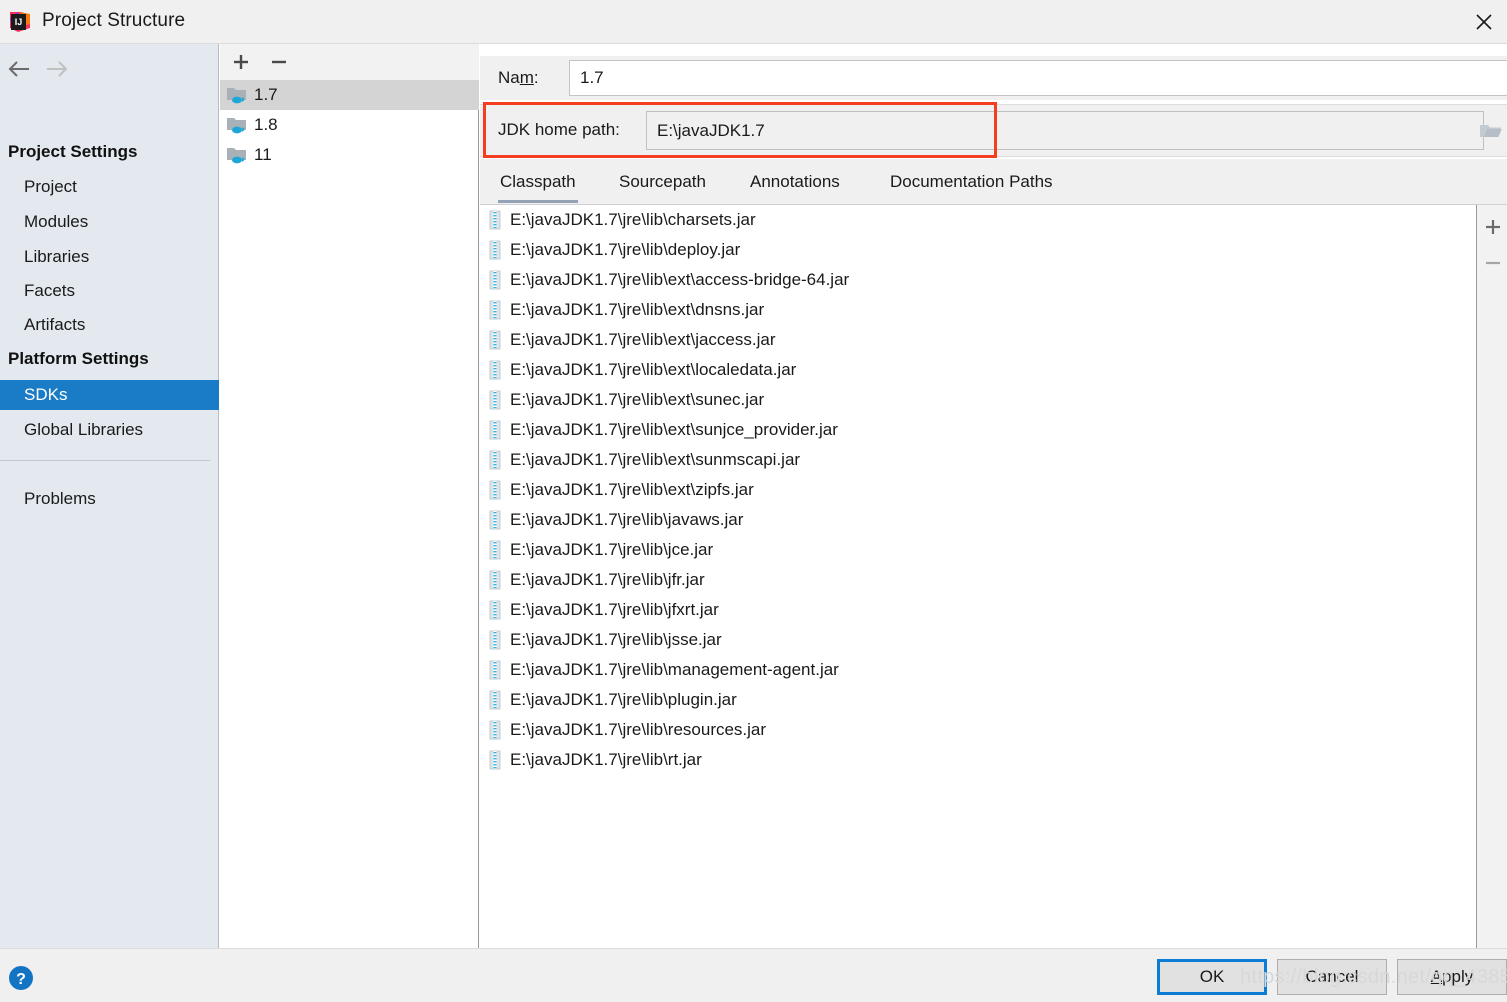  I want to click on sidebar-item-modules: Modules, so click(109, 222).